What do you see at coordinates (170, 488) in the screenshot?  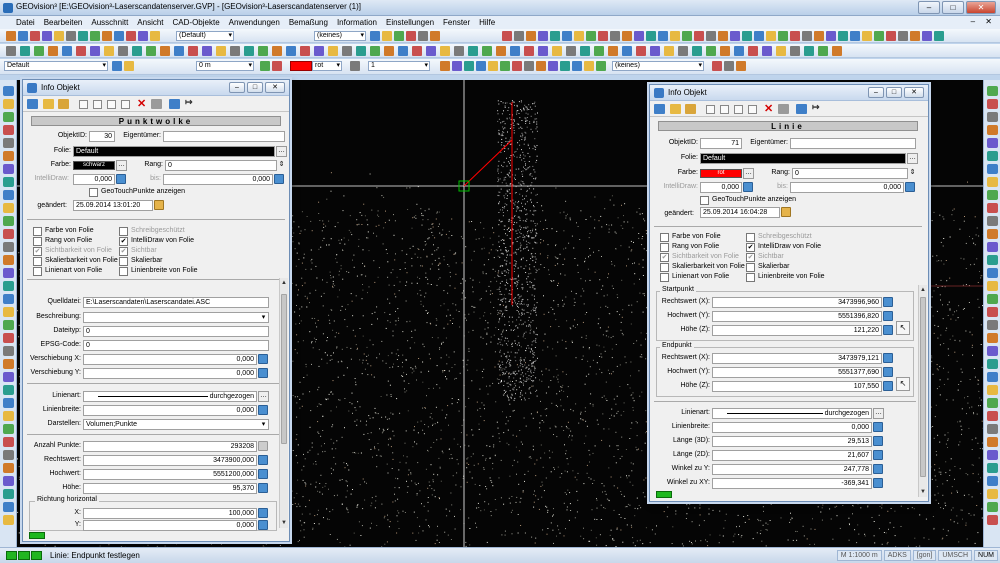 I see `hoehe-field: 95,370` at bounding box center [170, 488].